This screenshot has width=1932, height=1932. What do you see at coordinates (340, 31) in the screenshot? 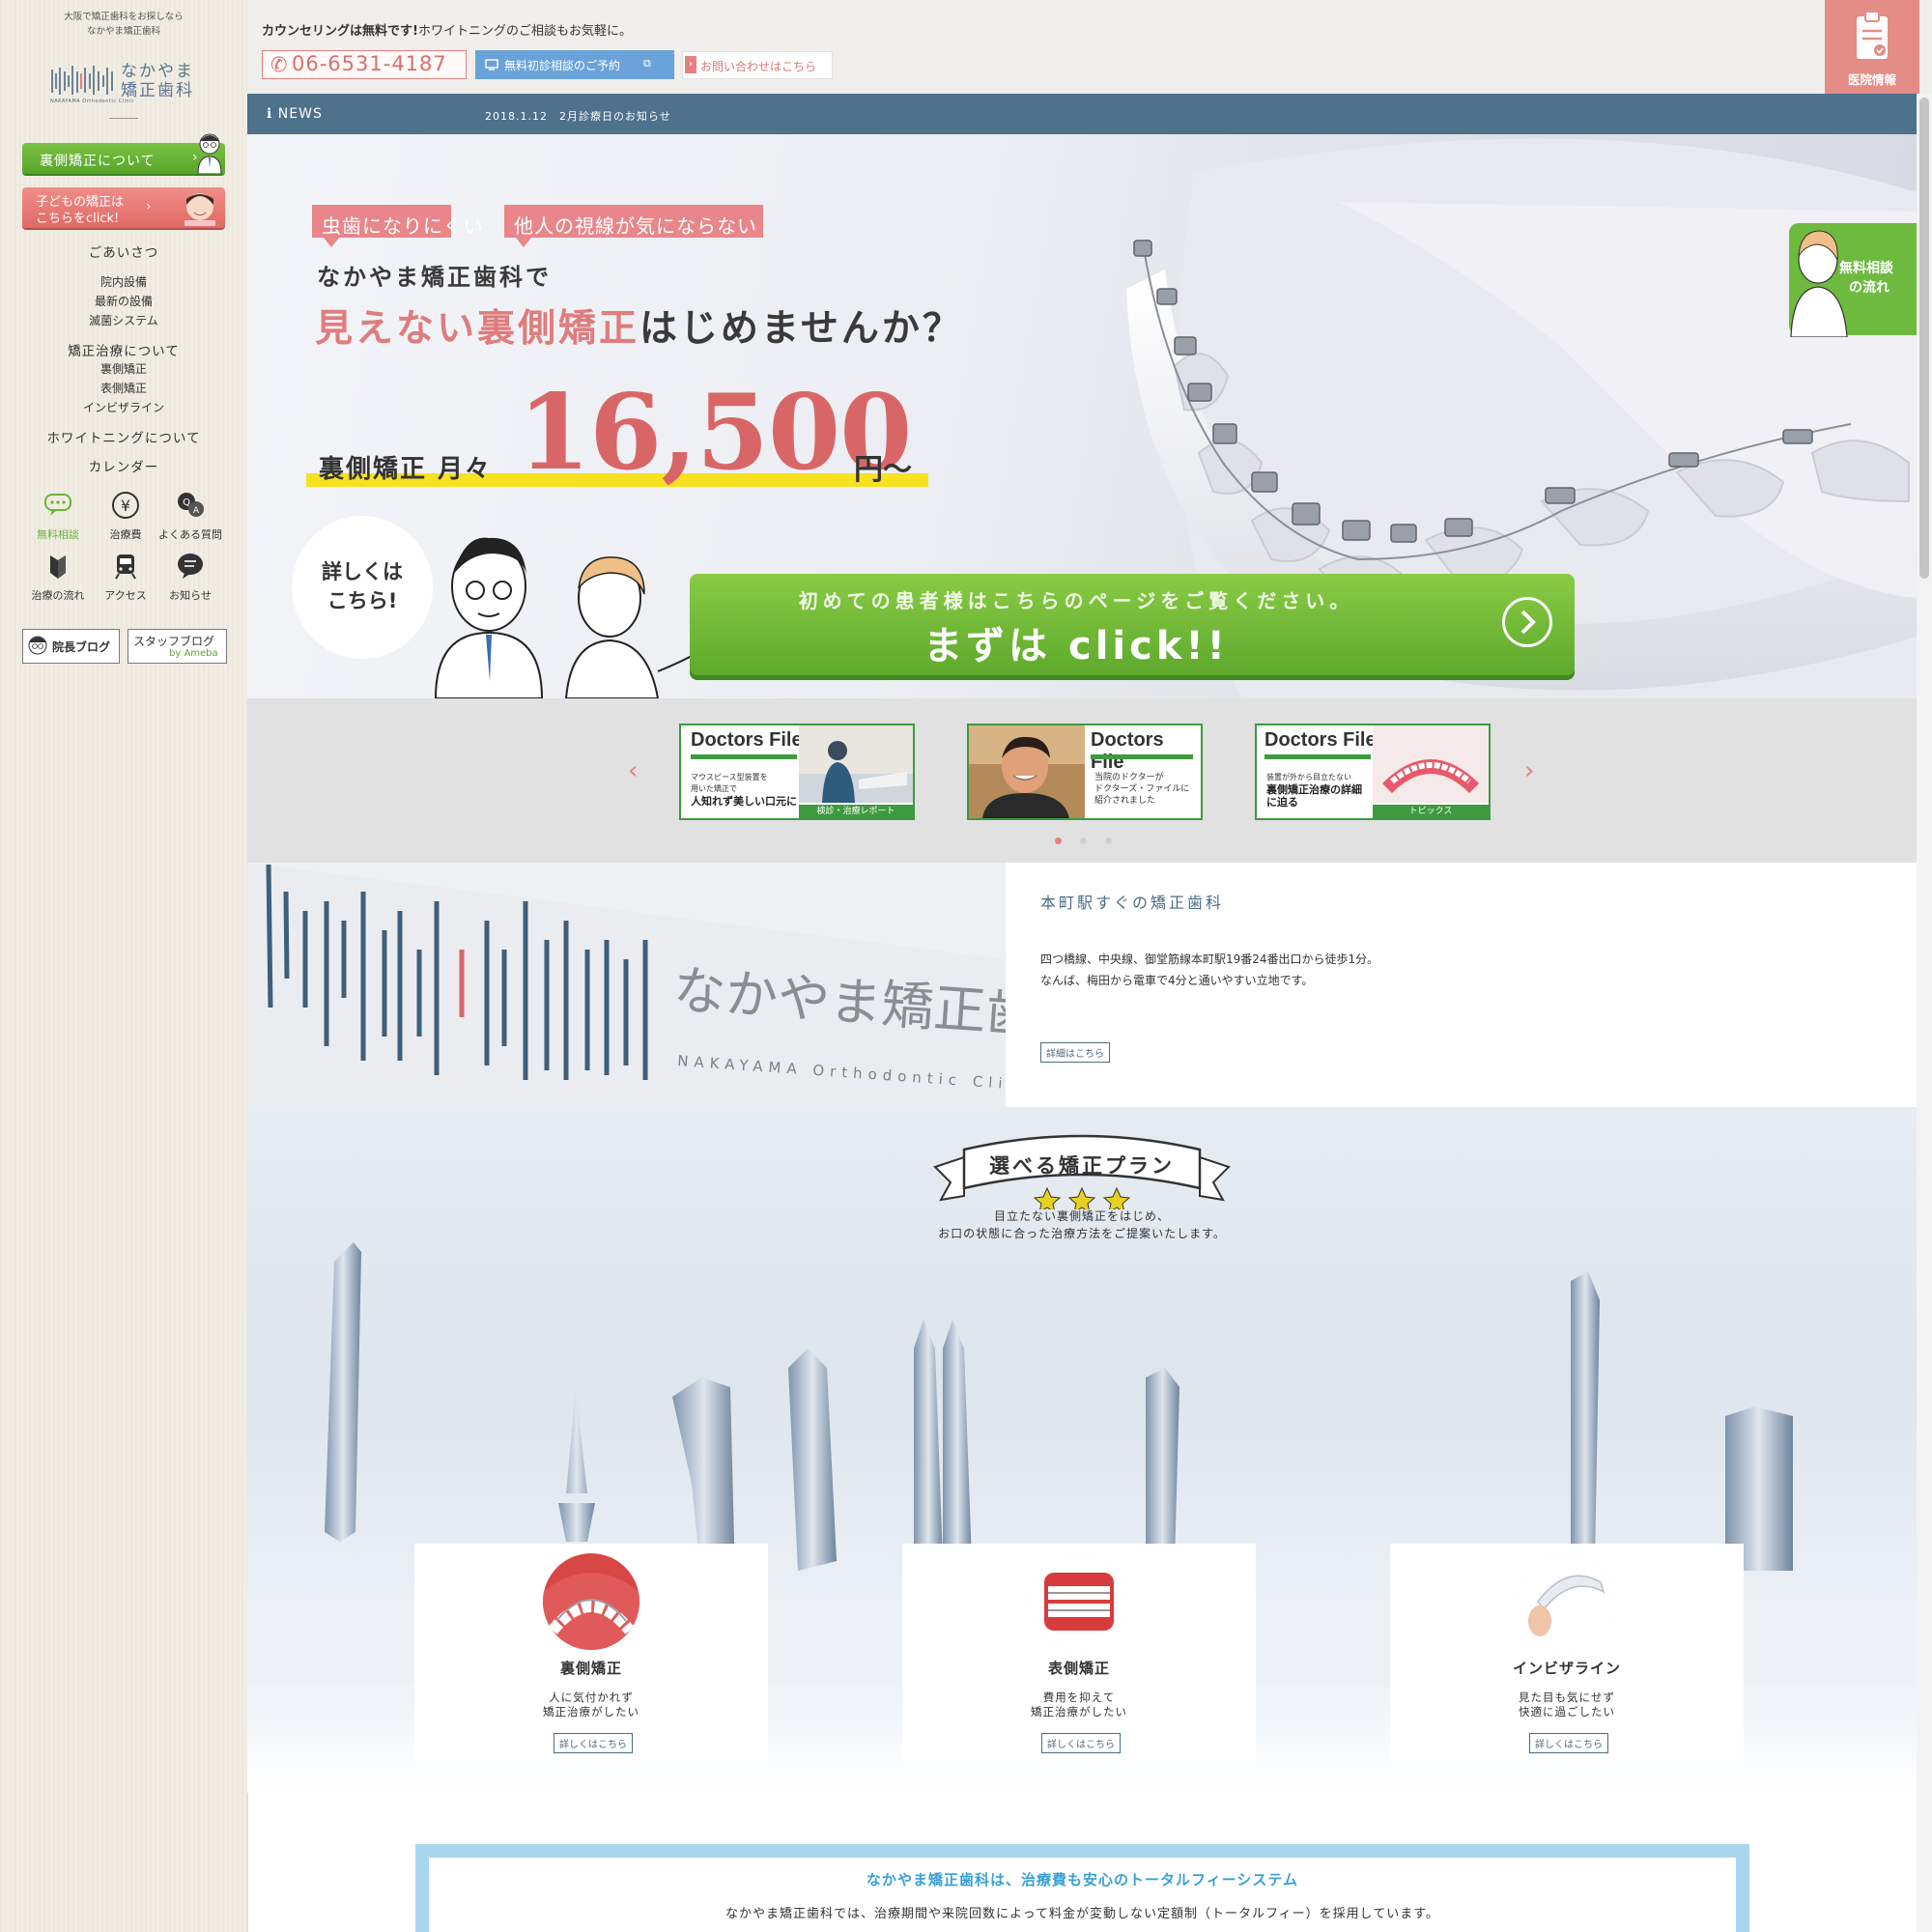
I see `lead-bold-text: カウンセリングは無料です!` at bounding box center [340, 31].